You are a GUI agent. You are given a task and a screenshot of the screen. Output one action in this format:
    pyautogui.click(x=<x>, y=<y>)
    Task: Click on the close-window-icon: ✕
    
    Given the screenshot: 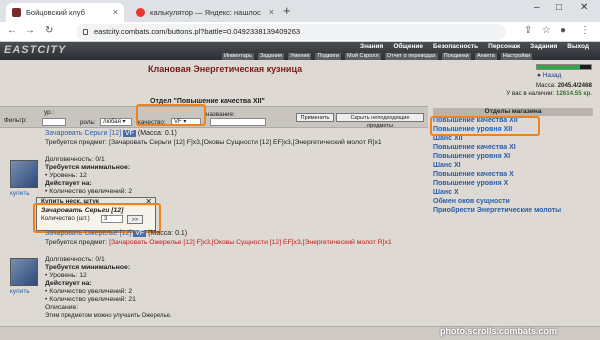 What is the action you would take?
    pyautogui.click(x=584, y=7)
    